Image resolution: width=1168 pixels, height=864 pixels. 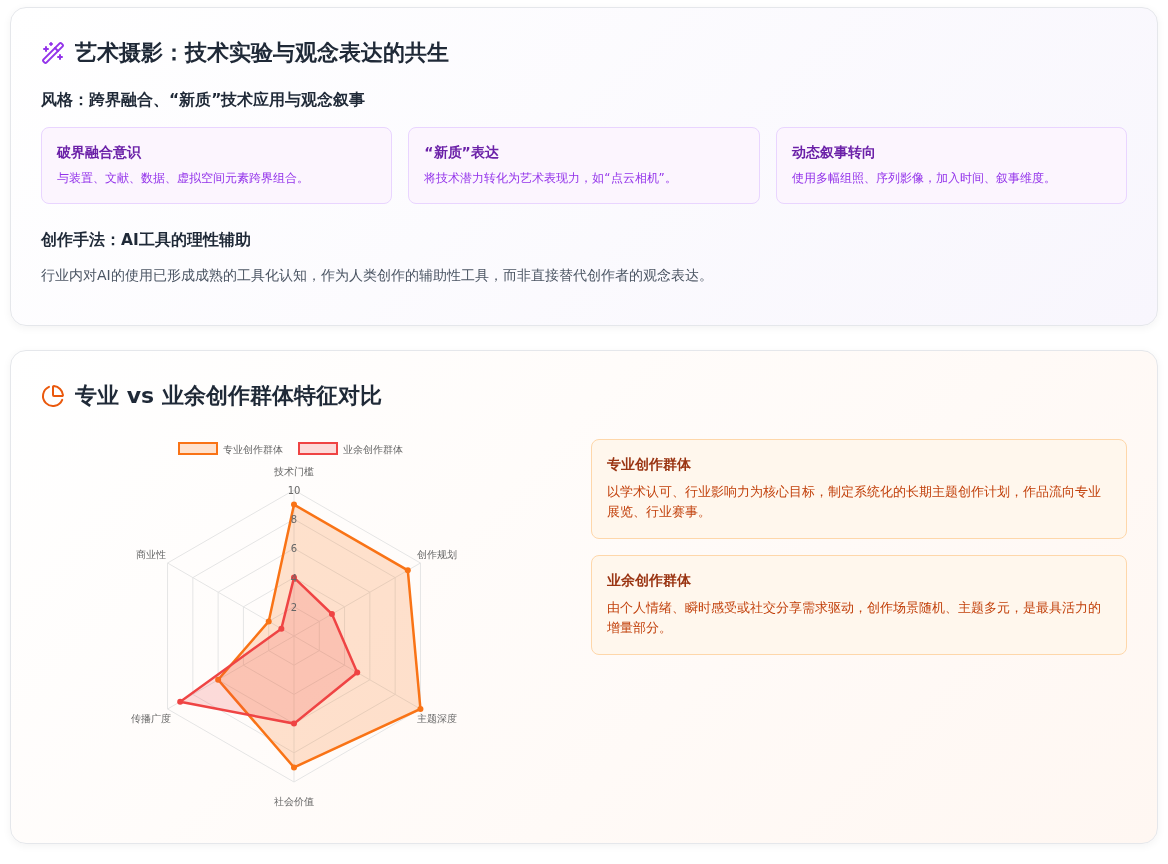 I want to click on tick-label: 8, so click(x=294, y=520).